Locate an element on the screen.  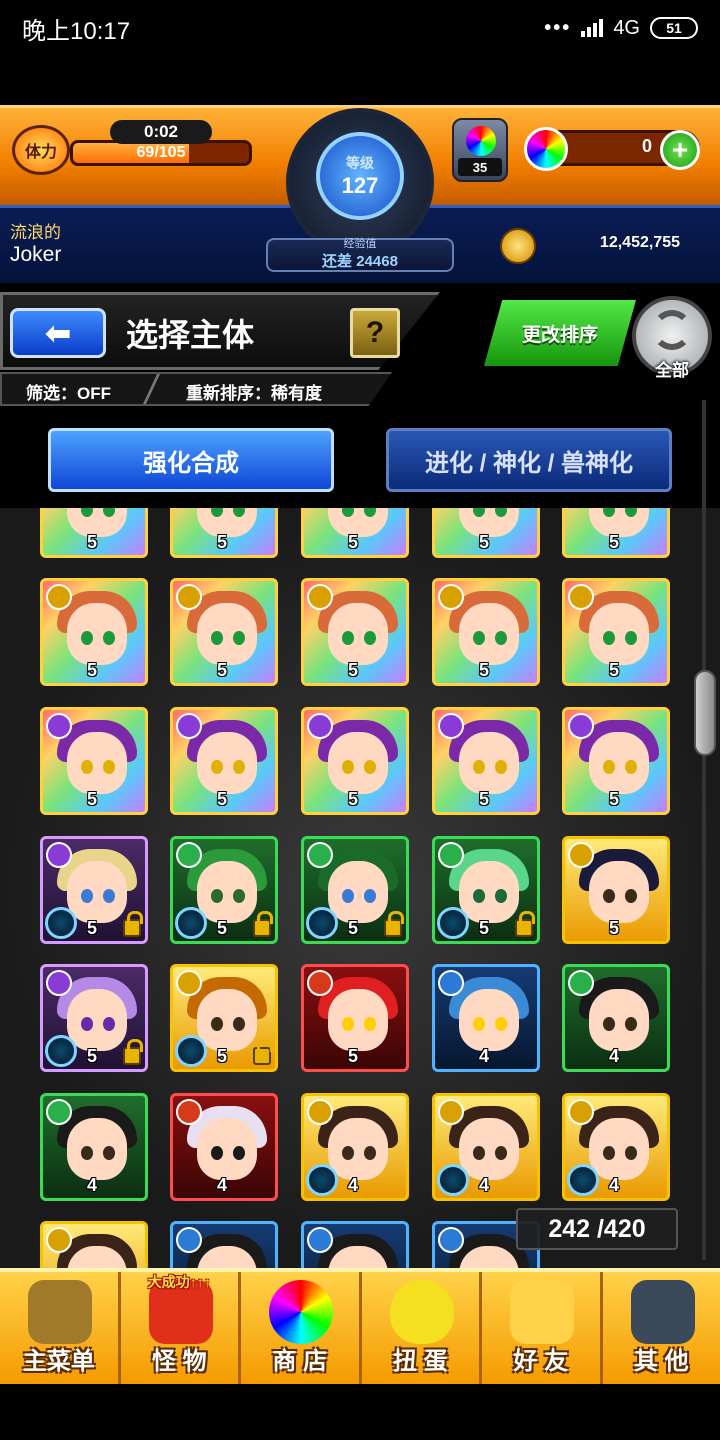
castle-gate-icon is located at coordinates (60, 1312).